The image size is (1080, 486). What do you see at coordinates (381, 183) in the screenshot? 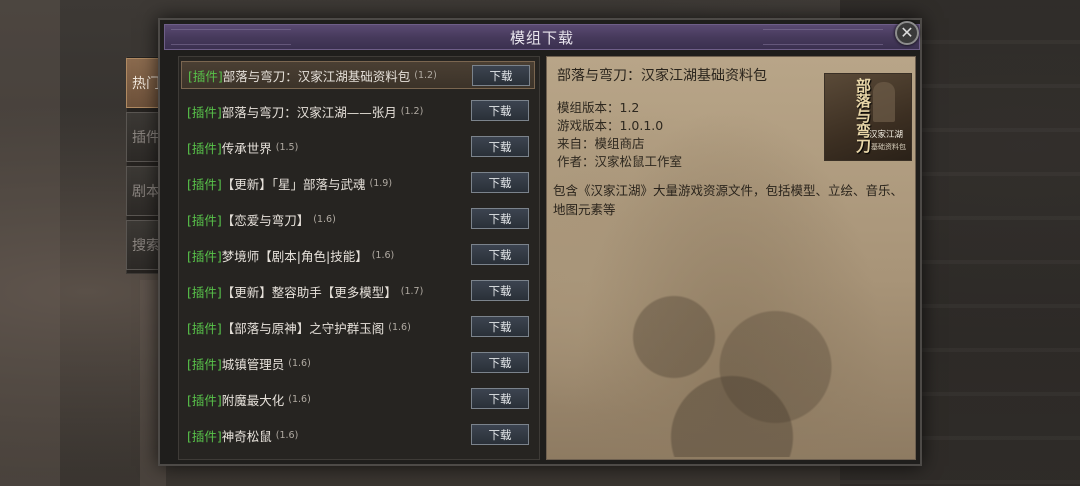
I see `mod-version: (1.9)` at bounding box center [381, 183].